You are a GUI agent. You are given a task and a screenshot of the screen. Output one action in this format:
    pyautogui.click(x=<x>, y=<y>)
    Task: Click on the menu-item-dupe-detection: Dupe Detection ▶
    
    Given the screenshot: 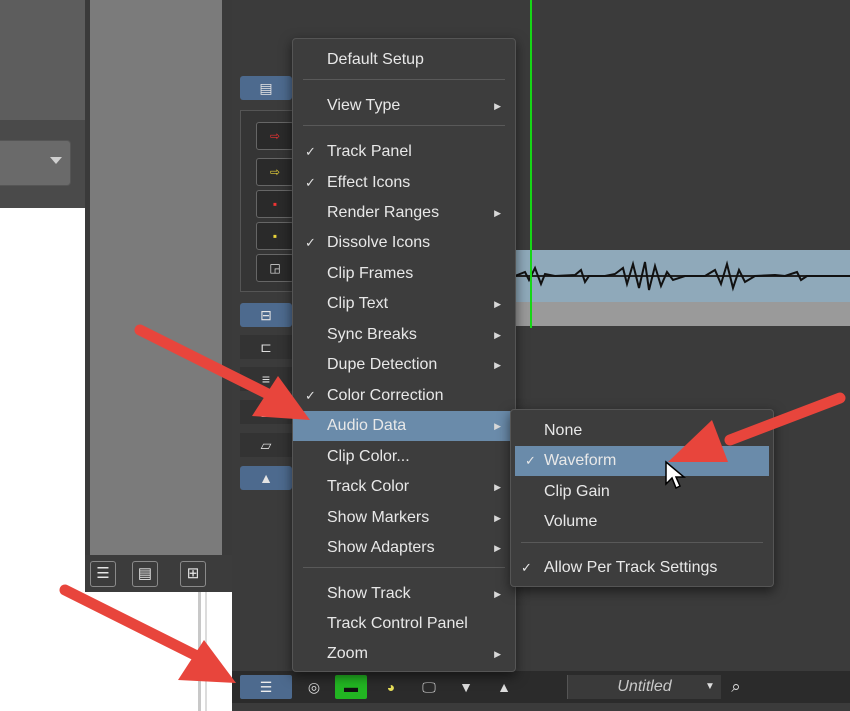 What is the action you would take?
    pyautogui.click(x=404, y=365)
    